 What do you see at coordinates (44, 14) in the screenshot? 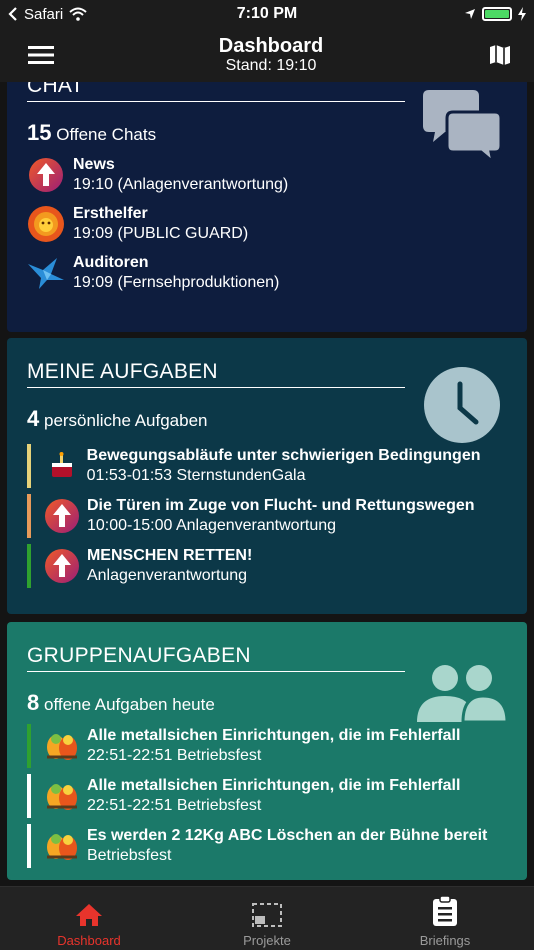
I see `carrier-label: Safari` at bounding box center [44, 14].